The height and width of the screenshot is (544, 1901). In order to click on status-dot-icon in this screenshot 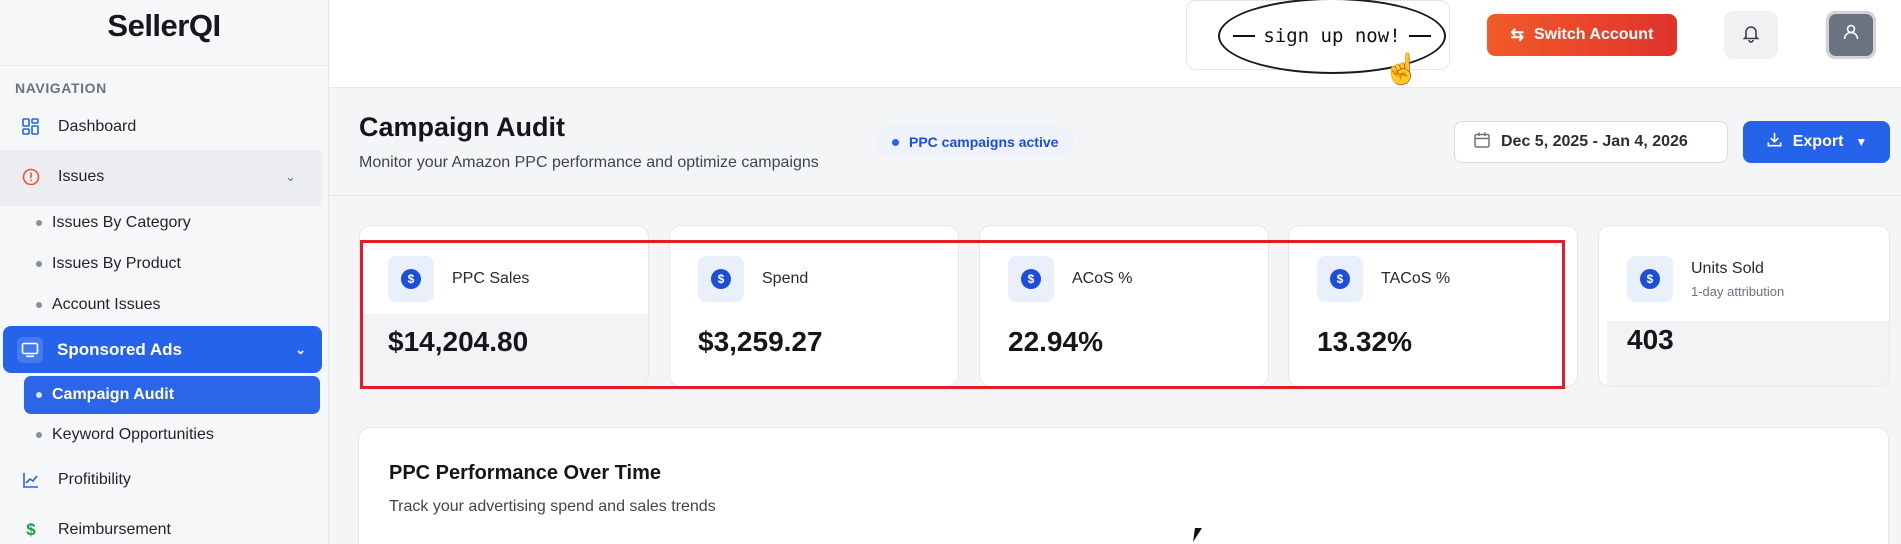, I will do `click(895, 142)`.